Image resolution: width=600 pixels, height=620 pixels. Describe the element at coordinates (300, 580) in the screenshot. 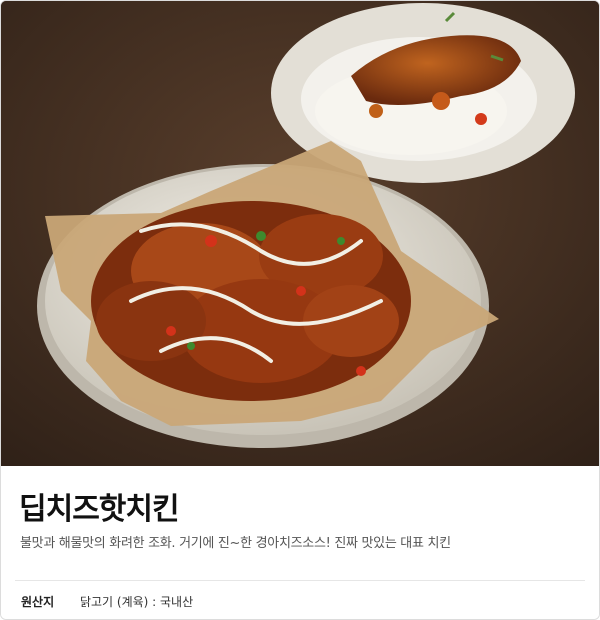

I see `divider` at that location.